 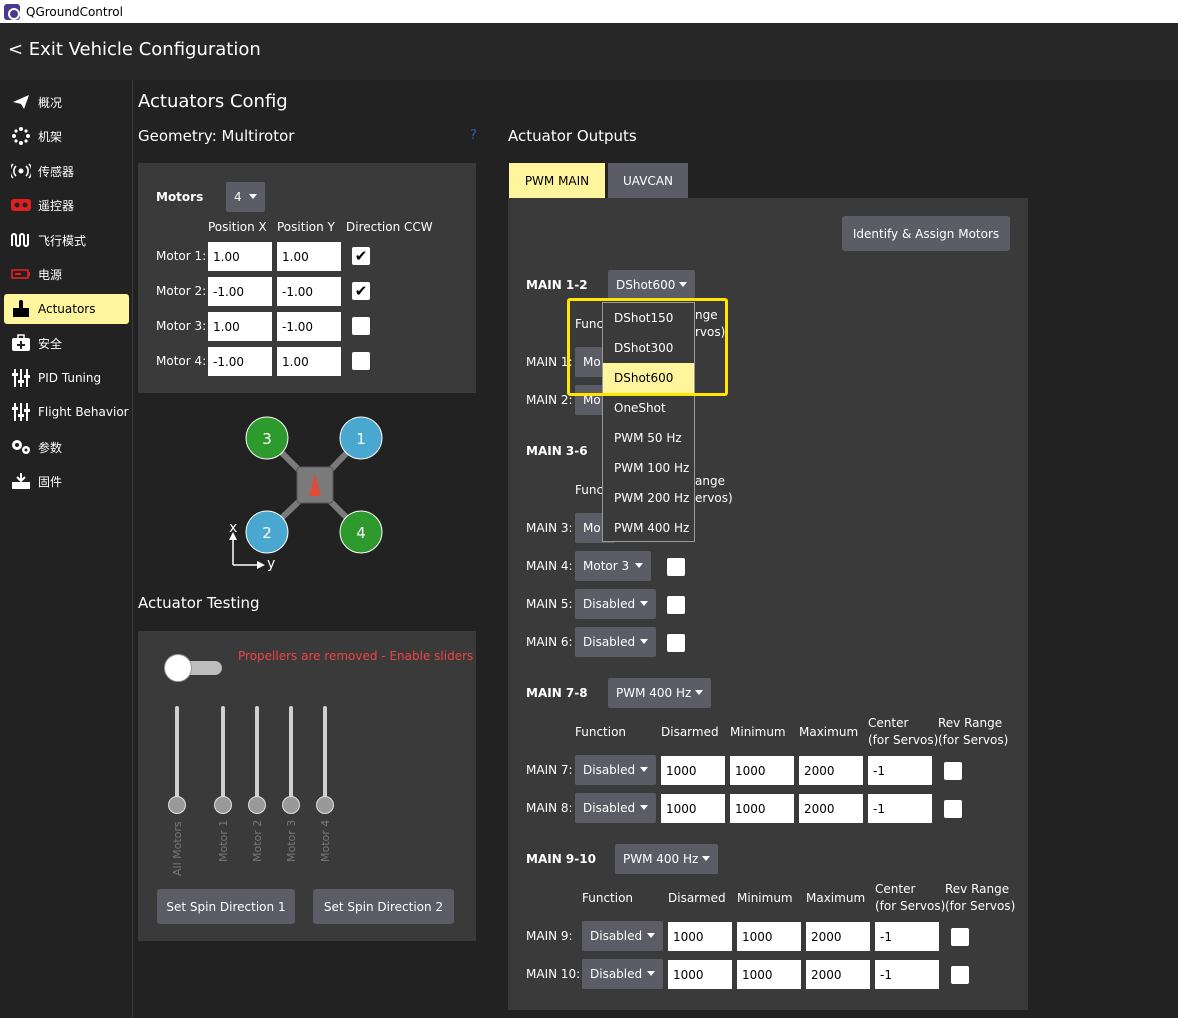 What do you see at coordinates (56, 171) in the screenshot?
I see `sidebar-item-label: 传感器` at bounding box center [56, 171].